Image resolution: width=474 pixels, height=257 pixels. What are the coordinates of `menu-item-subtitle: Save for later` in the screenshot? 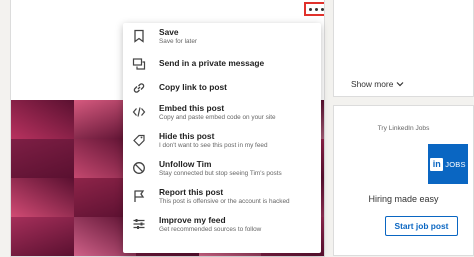 It's located at (178, 41).